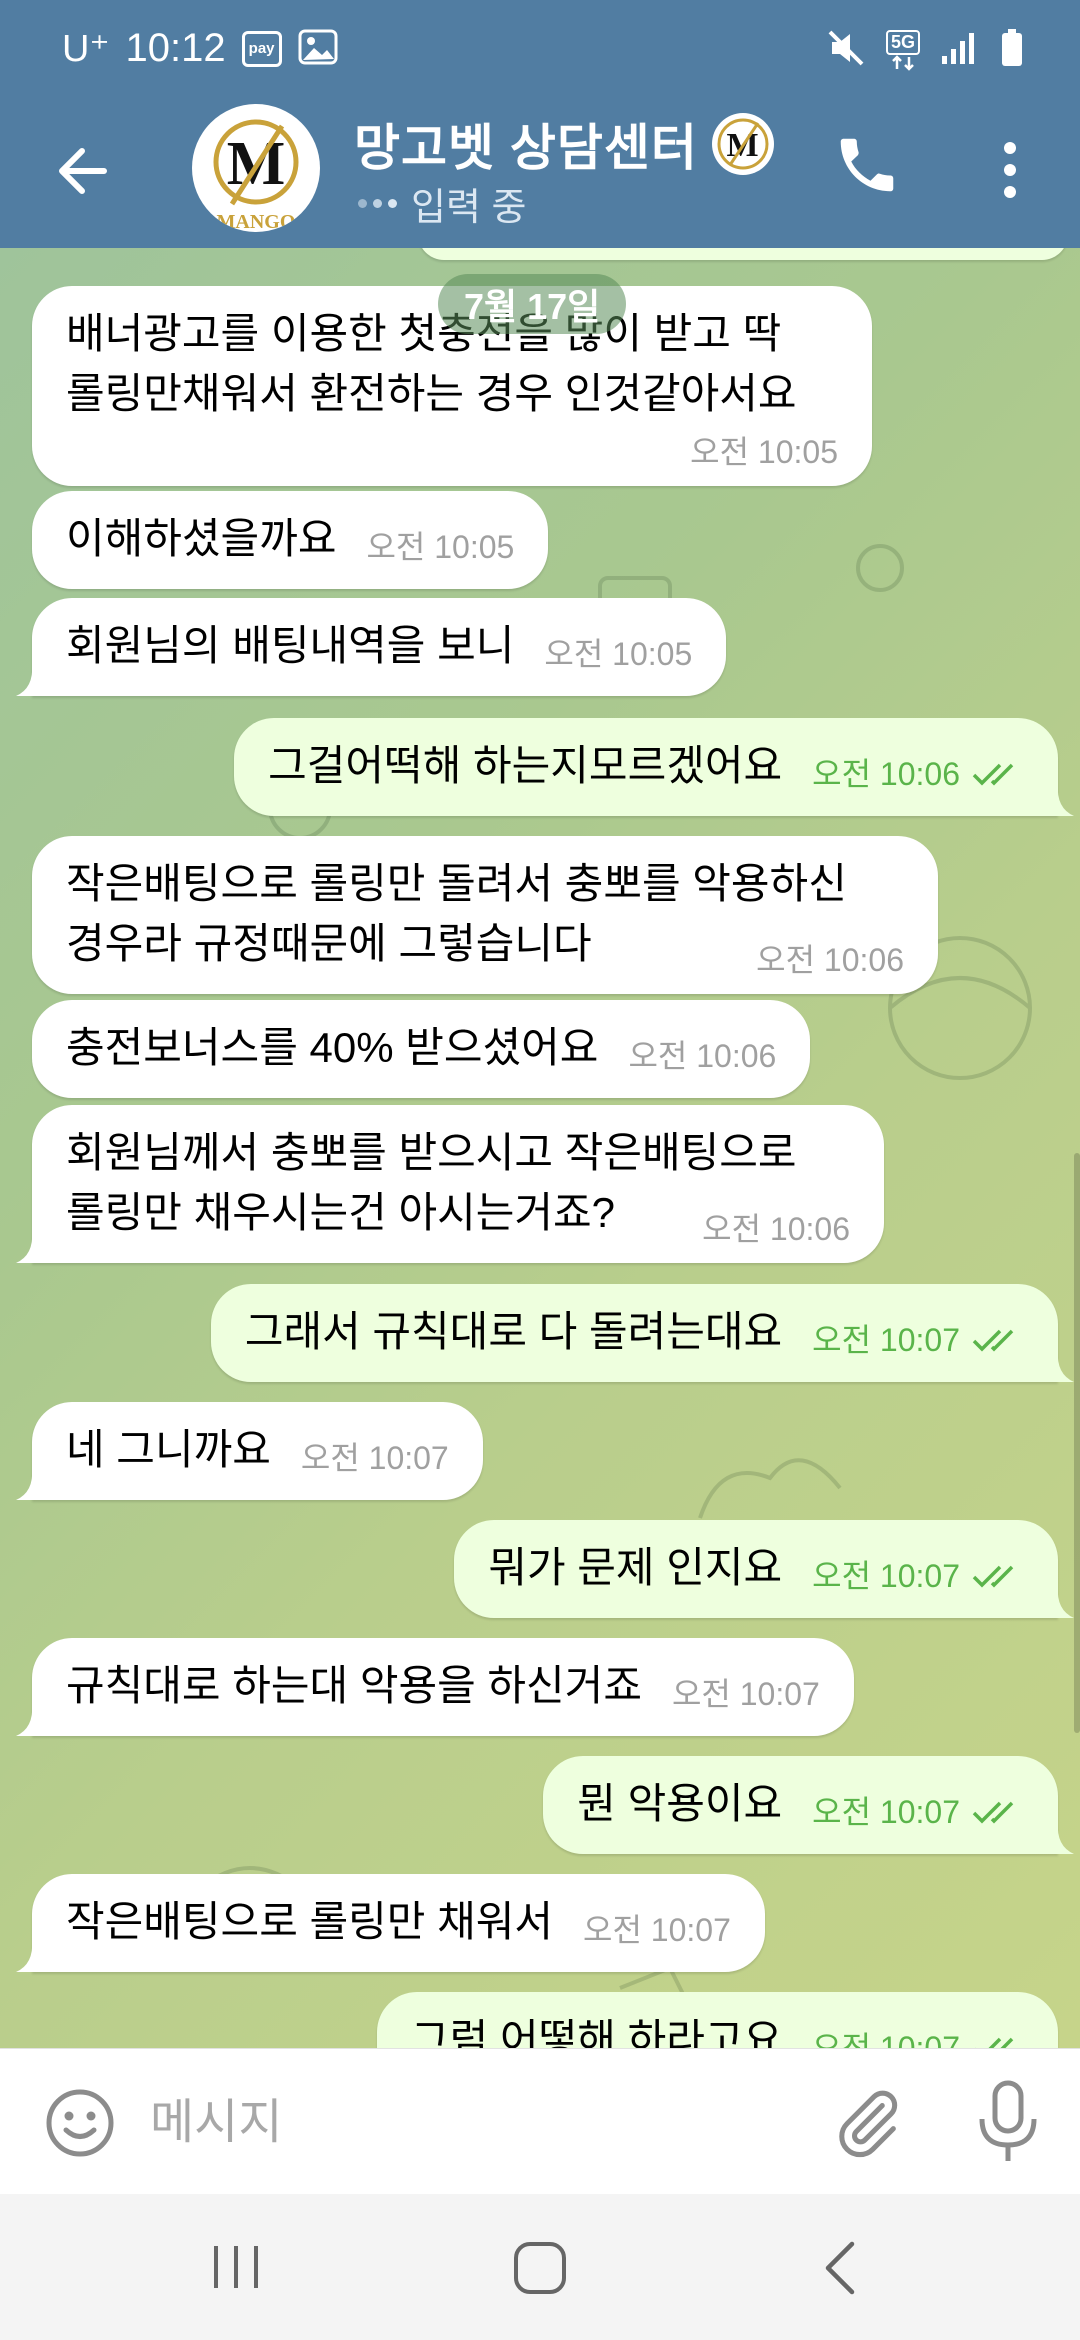  I want to click on message-bubble-partial, so click(743, 254).